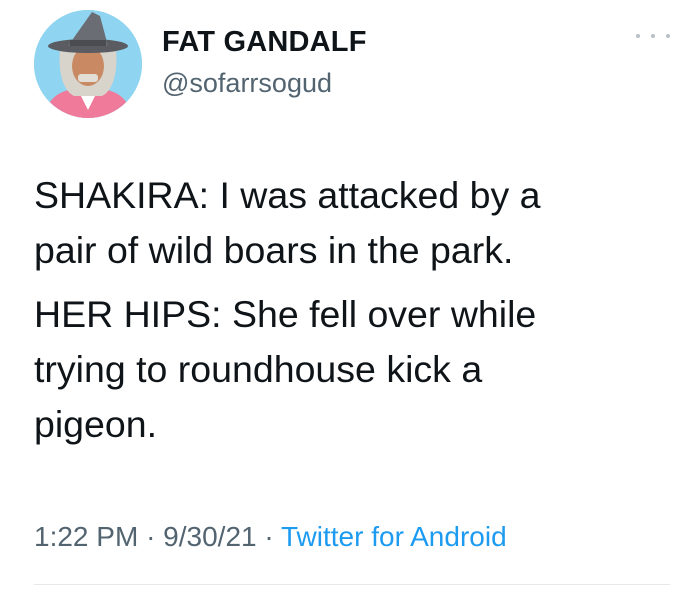 This screenshot has width=700, height=592. Describe the element at coordinates (86, 536) in the screenshot. I see `tweet-time: 1:22 PM` at that location.